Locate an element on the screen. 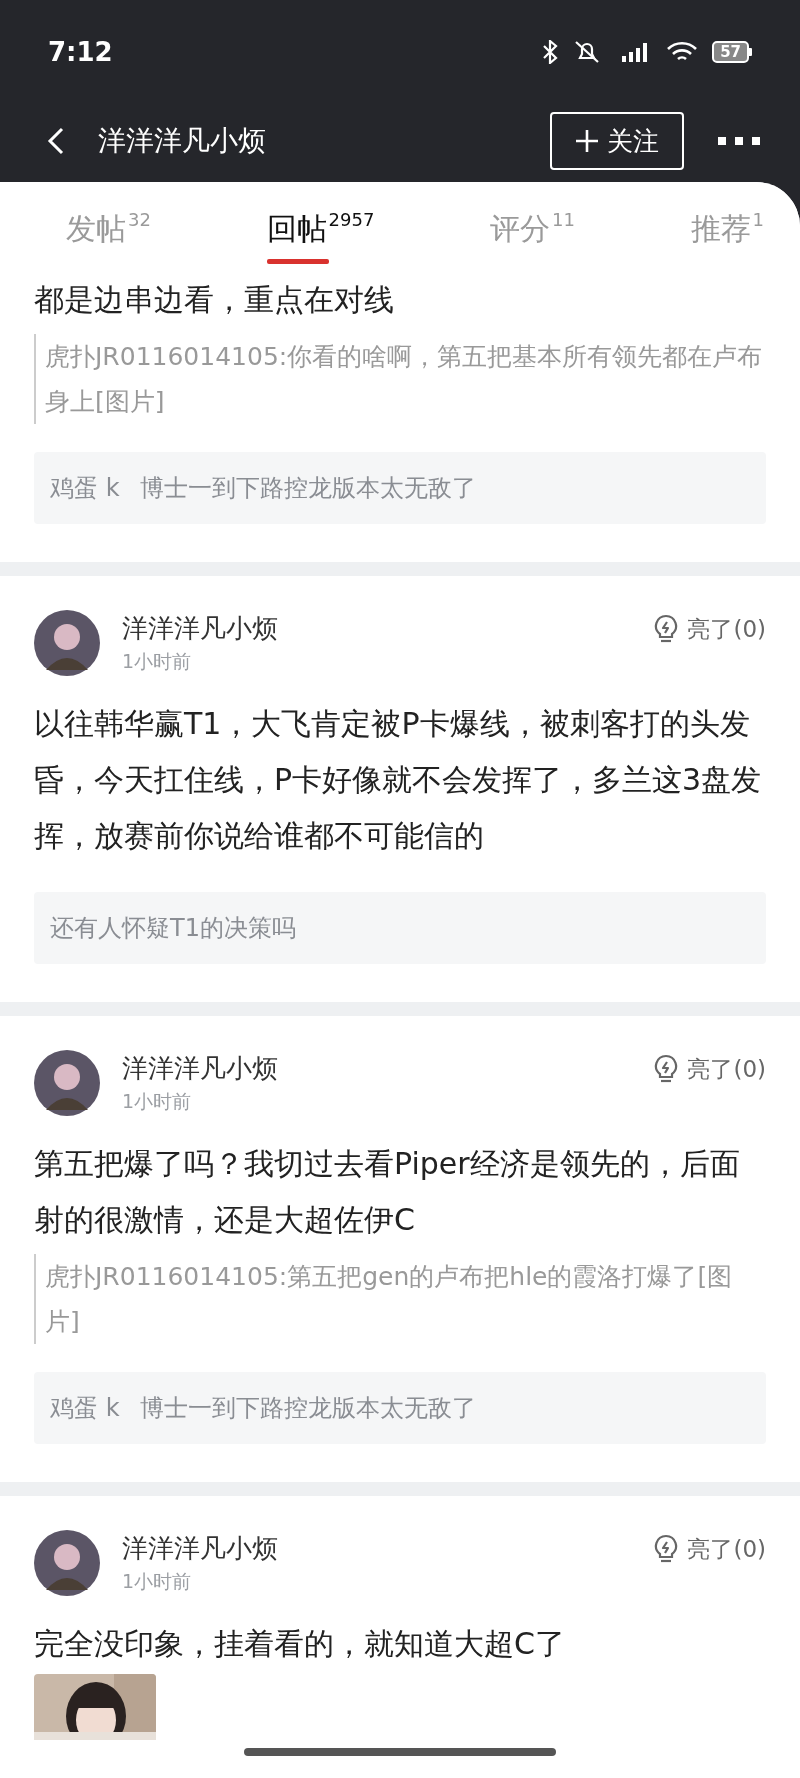 The image size is (800, 1778). follow-button: 关注 is located at coordinates (617, 141).